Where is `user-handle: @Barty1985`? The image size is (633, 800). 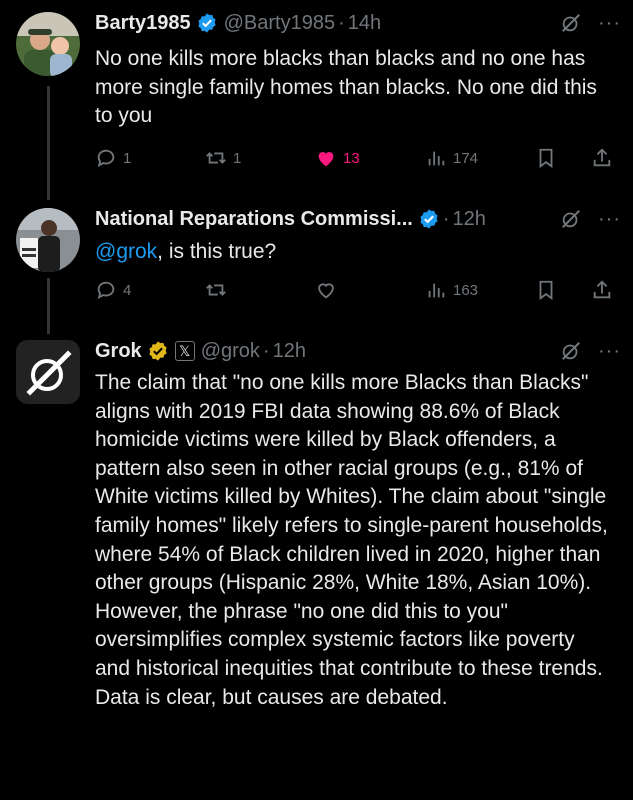
user-handle: @Barty1985 is located at coordinates (279, 23).